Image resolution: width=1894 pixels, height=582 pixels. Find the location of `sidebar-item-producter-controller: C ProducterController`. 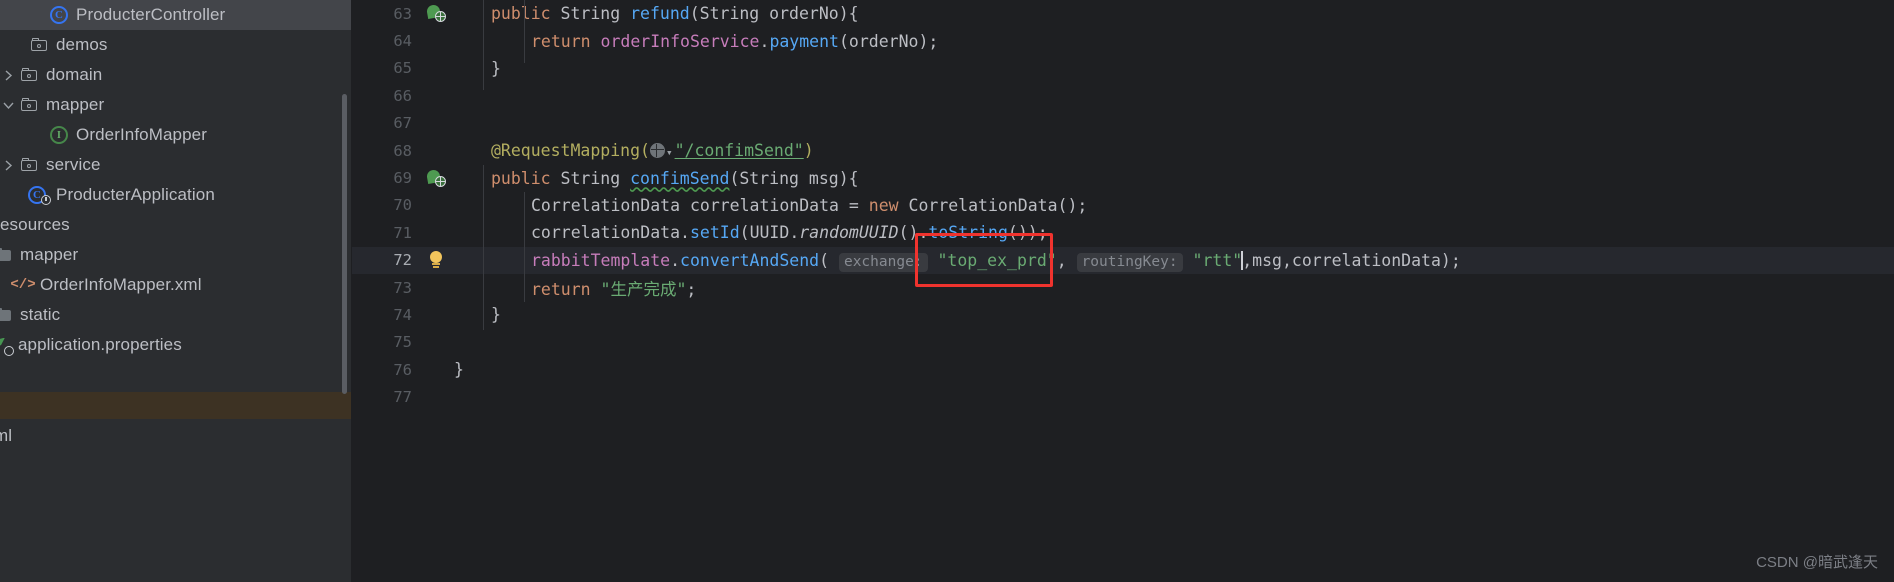

sidebar-item-producter-controller: C ProducterController is located at coordinates (176, 15).